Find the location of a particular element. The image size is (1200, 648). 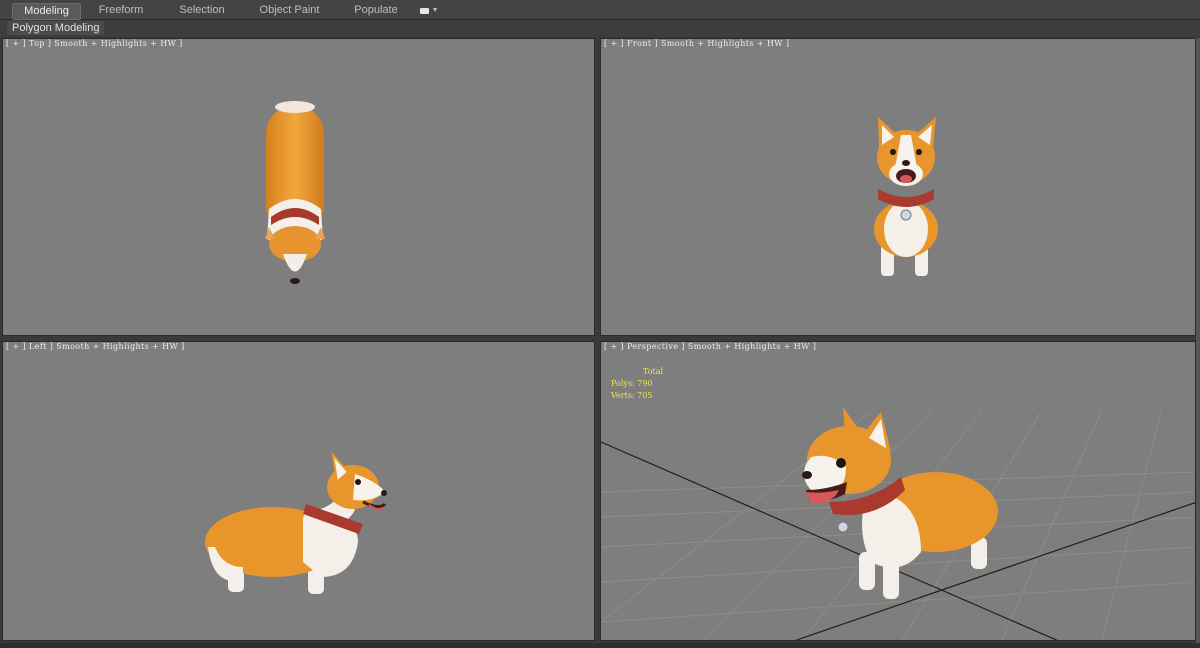

chevron-down-icon: ▼ is located at coordinates (435, 10).